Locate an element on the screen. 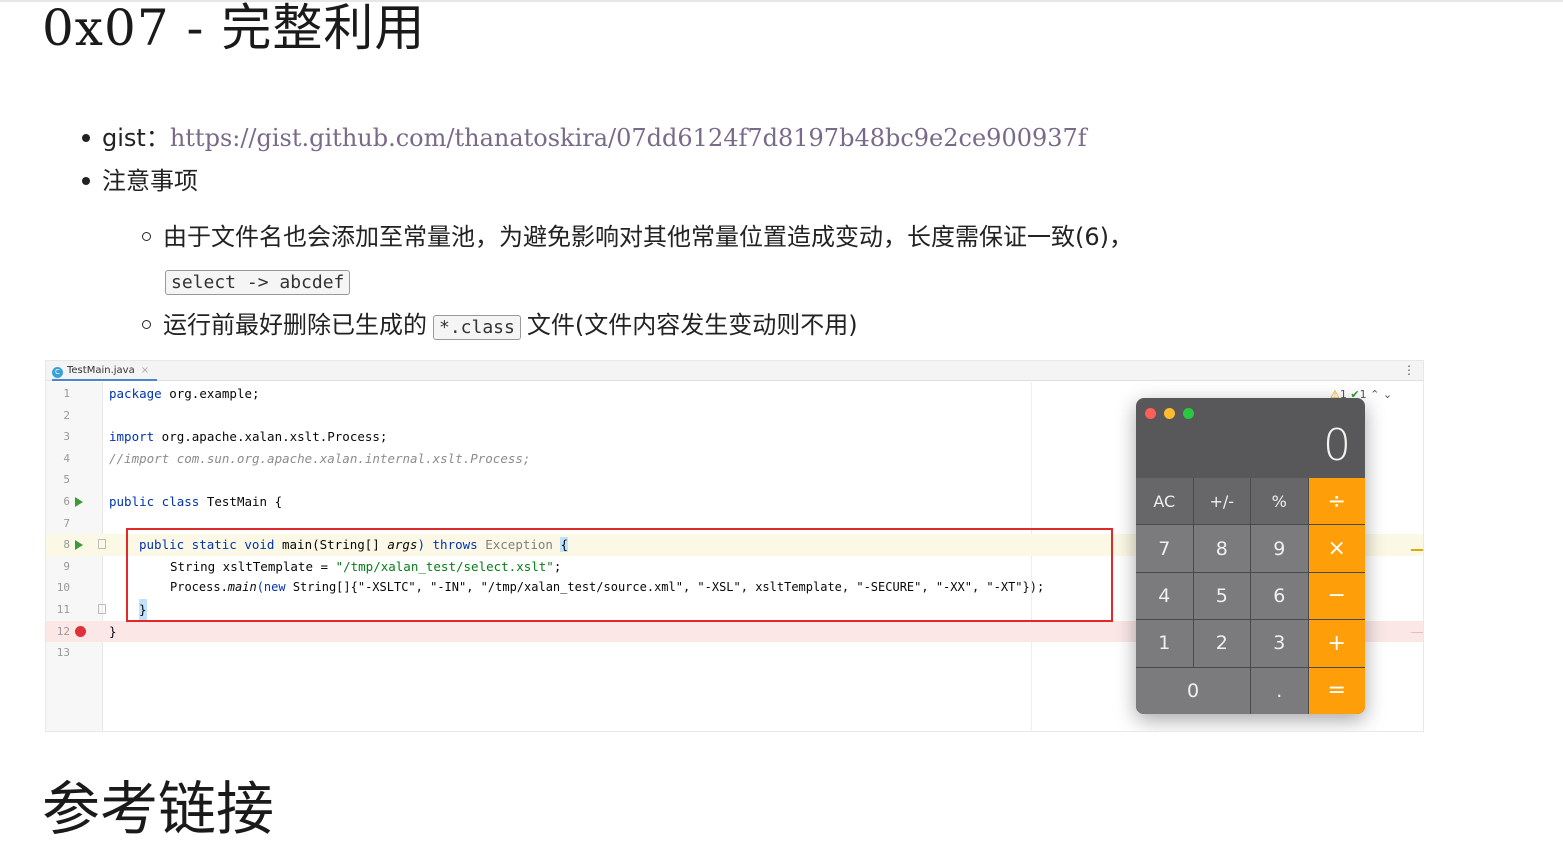 This screenshot has height=847, width=1563. code-token: package is located at coordinates (135, 393).